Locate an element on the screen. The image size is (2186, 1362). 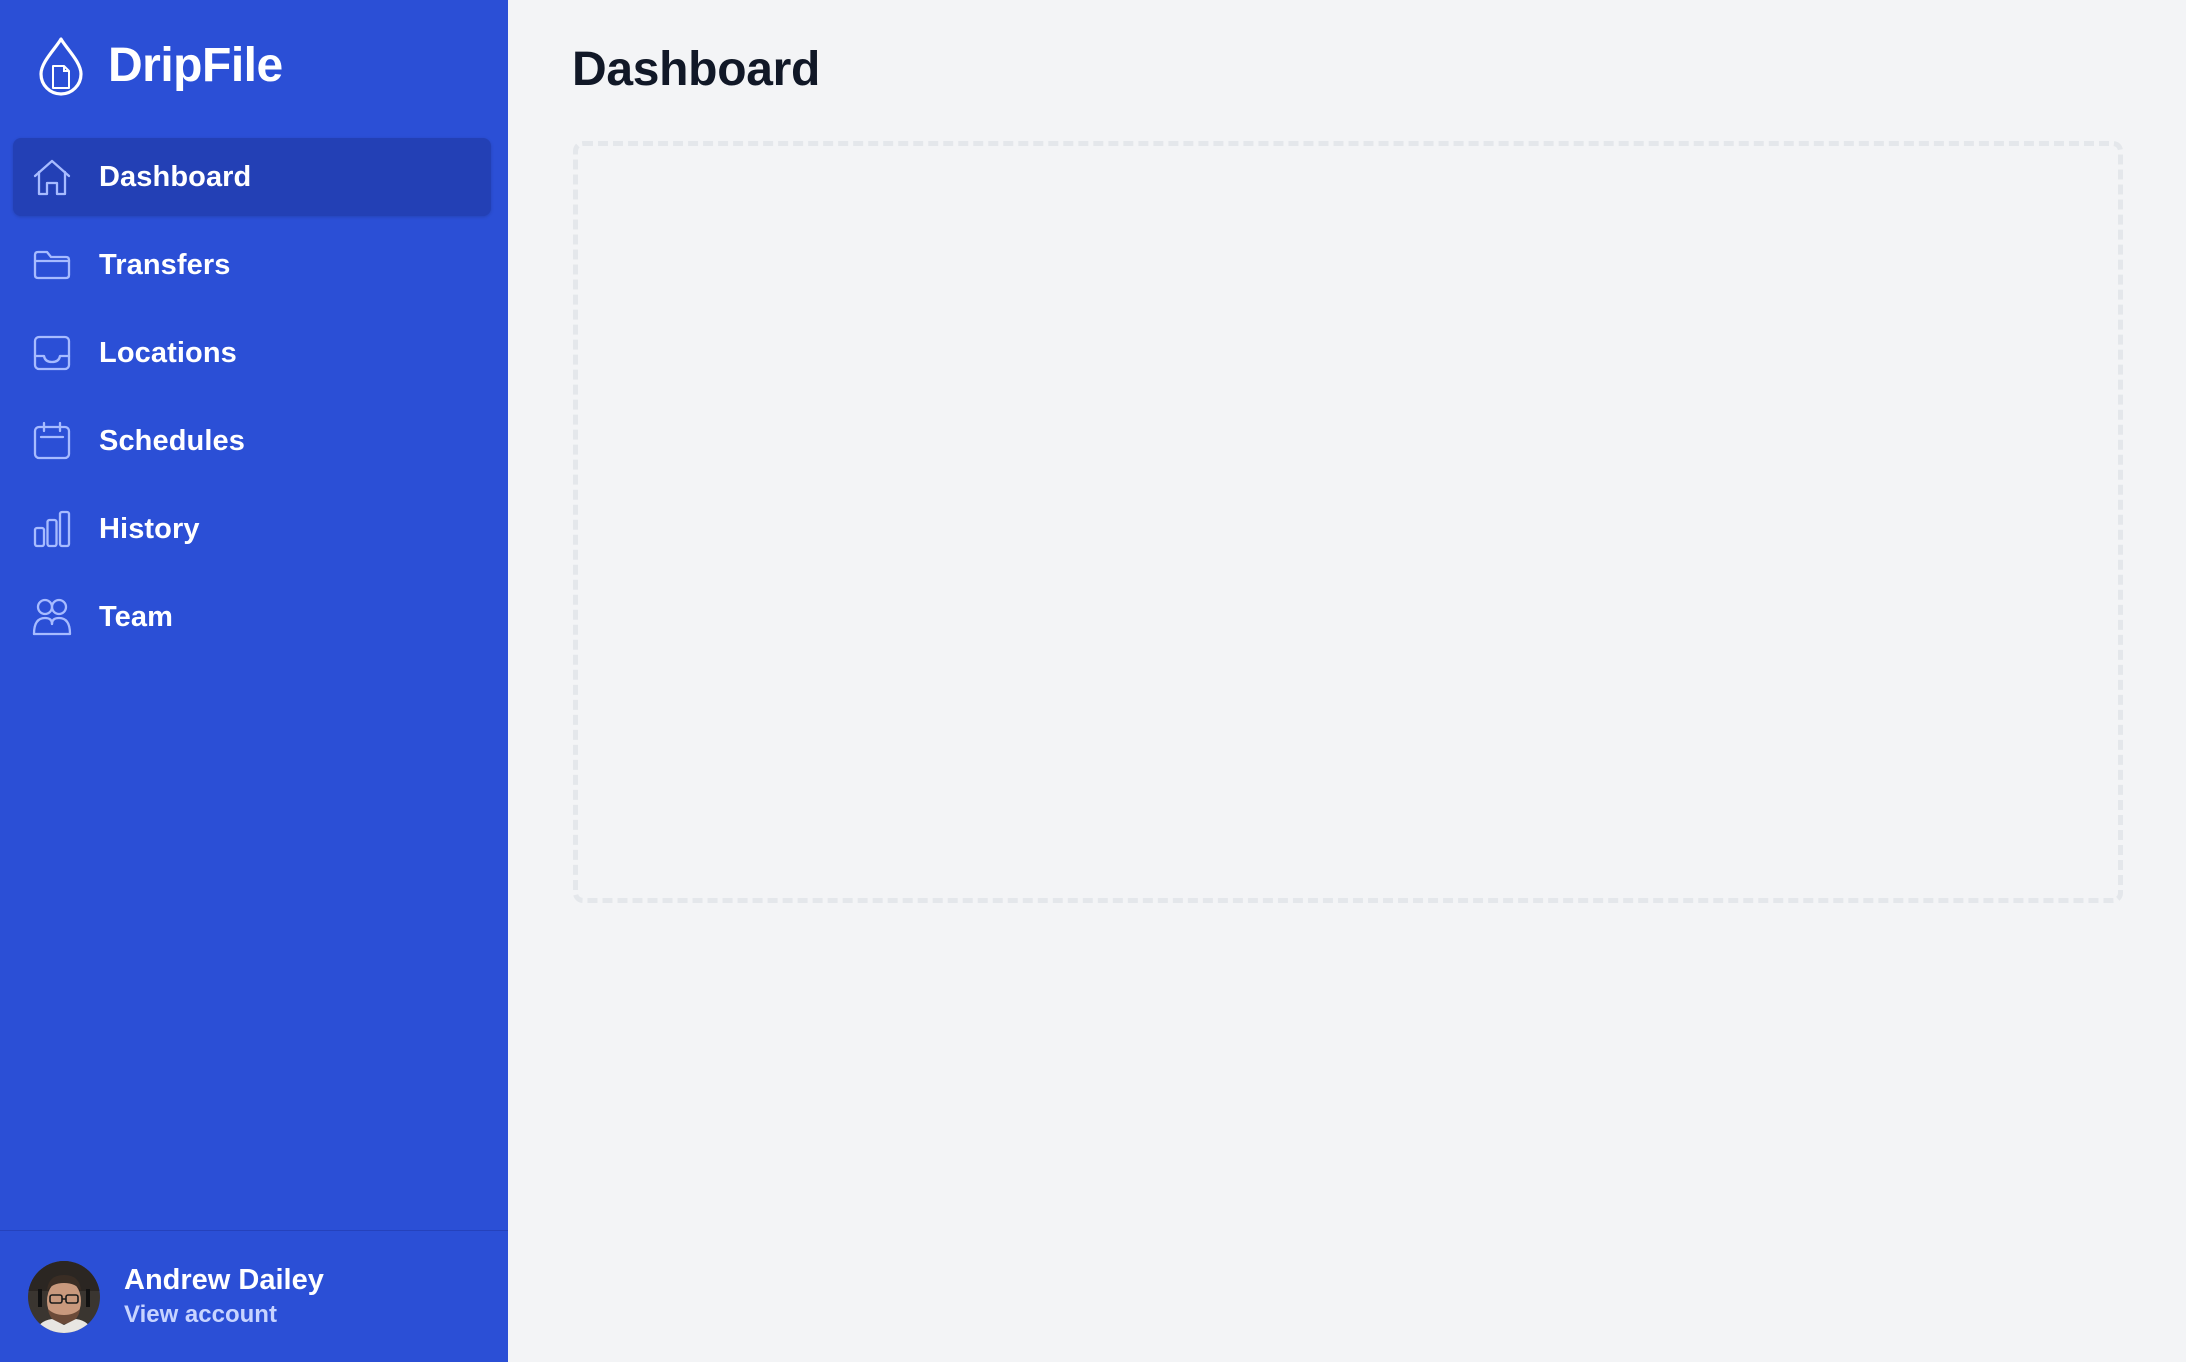
inbox-icon is located at coordinates (52, 353).